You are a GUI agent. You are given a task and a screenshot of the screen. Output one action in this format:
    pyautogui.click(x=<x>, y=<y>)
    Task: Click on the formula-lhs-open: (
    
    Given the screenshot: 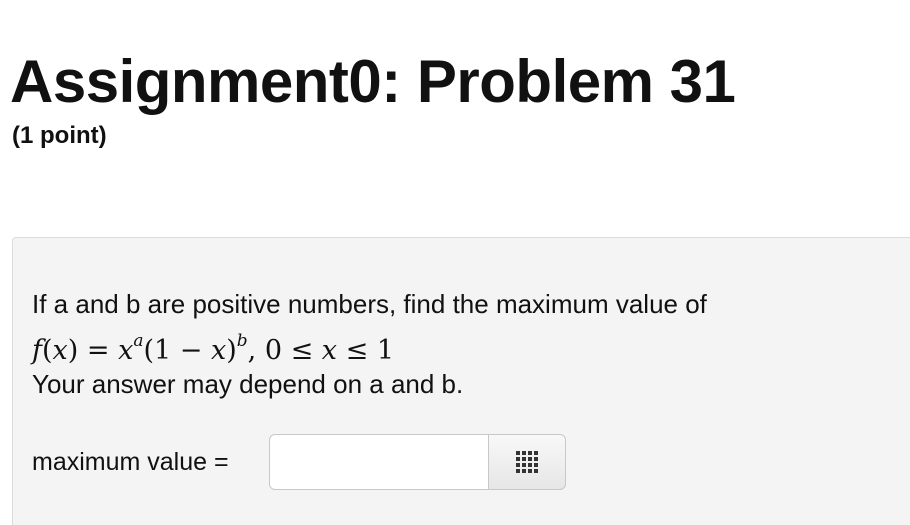 What is the action you would take?
    pyautogui.click(x=47, y=350)
    